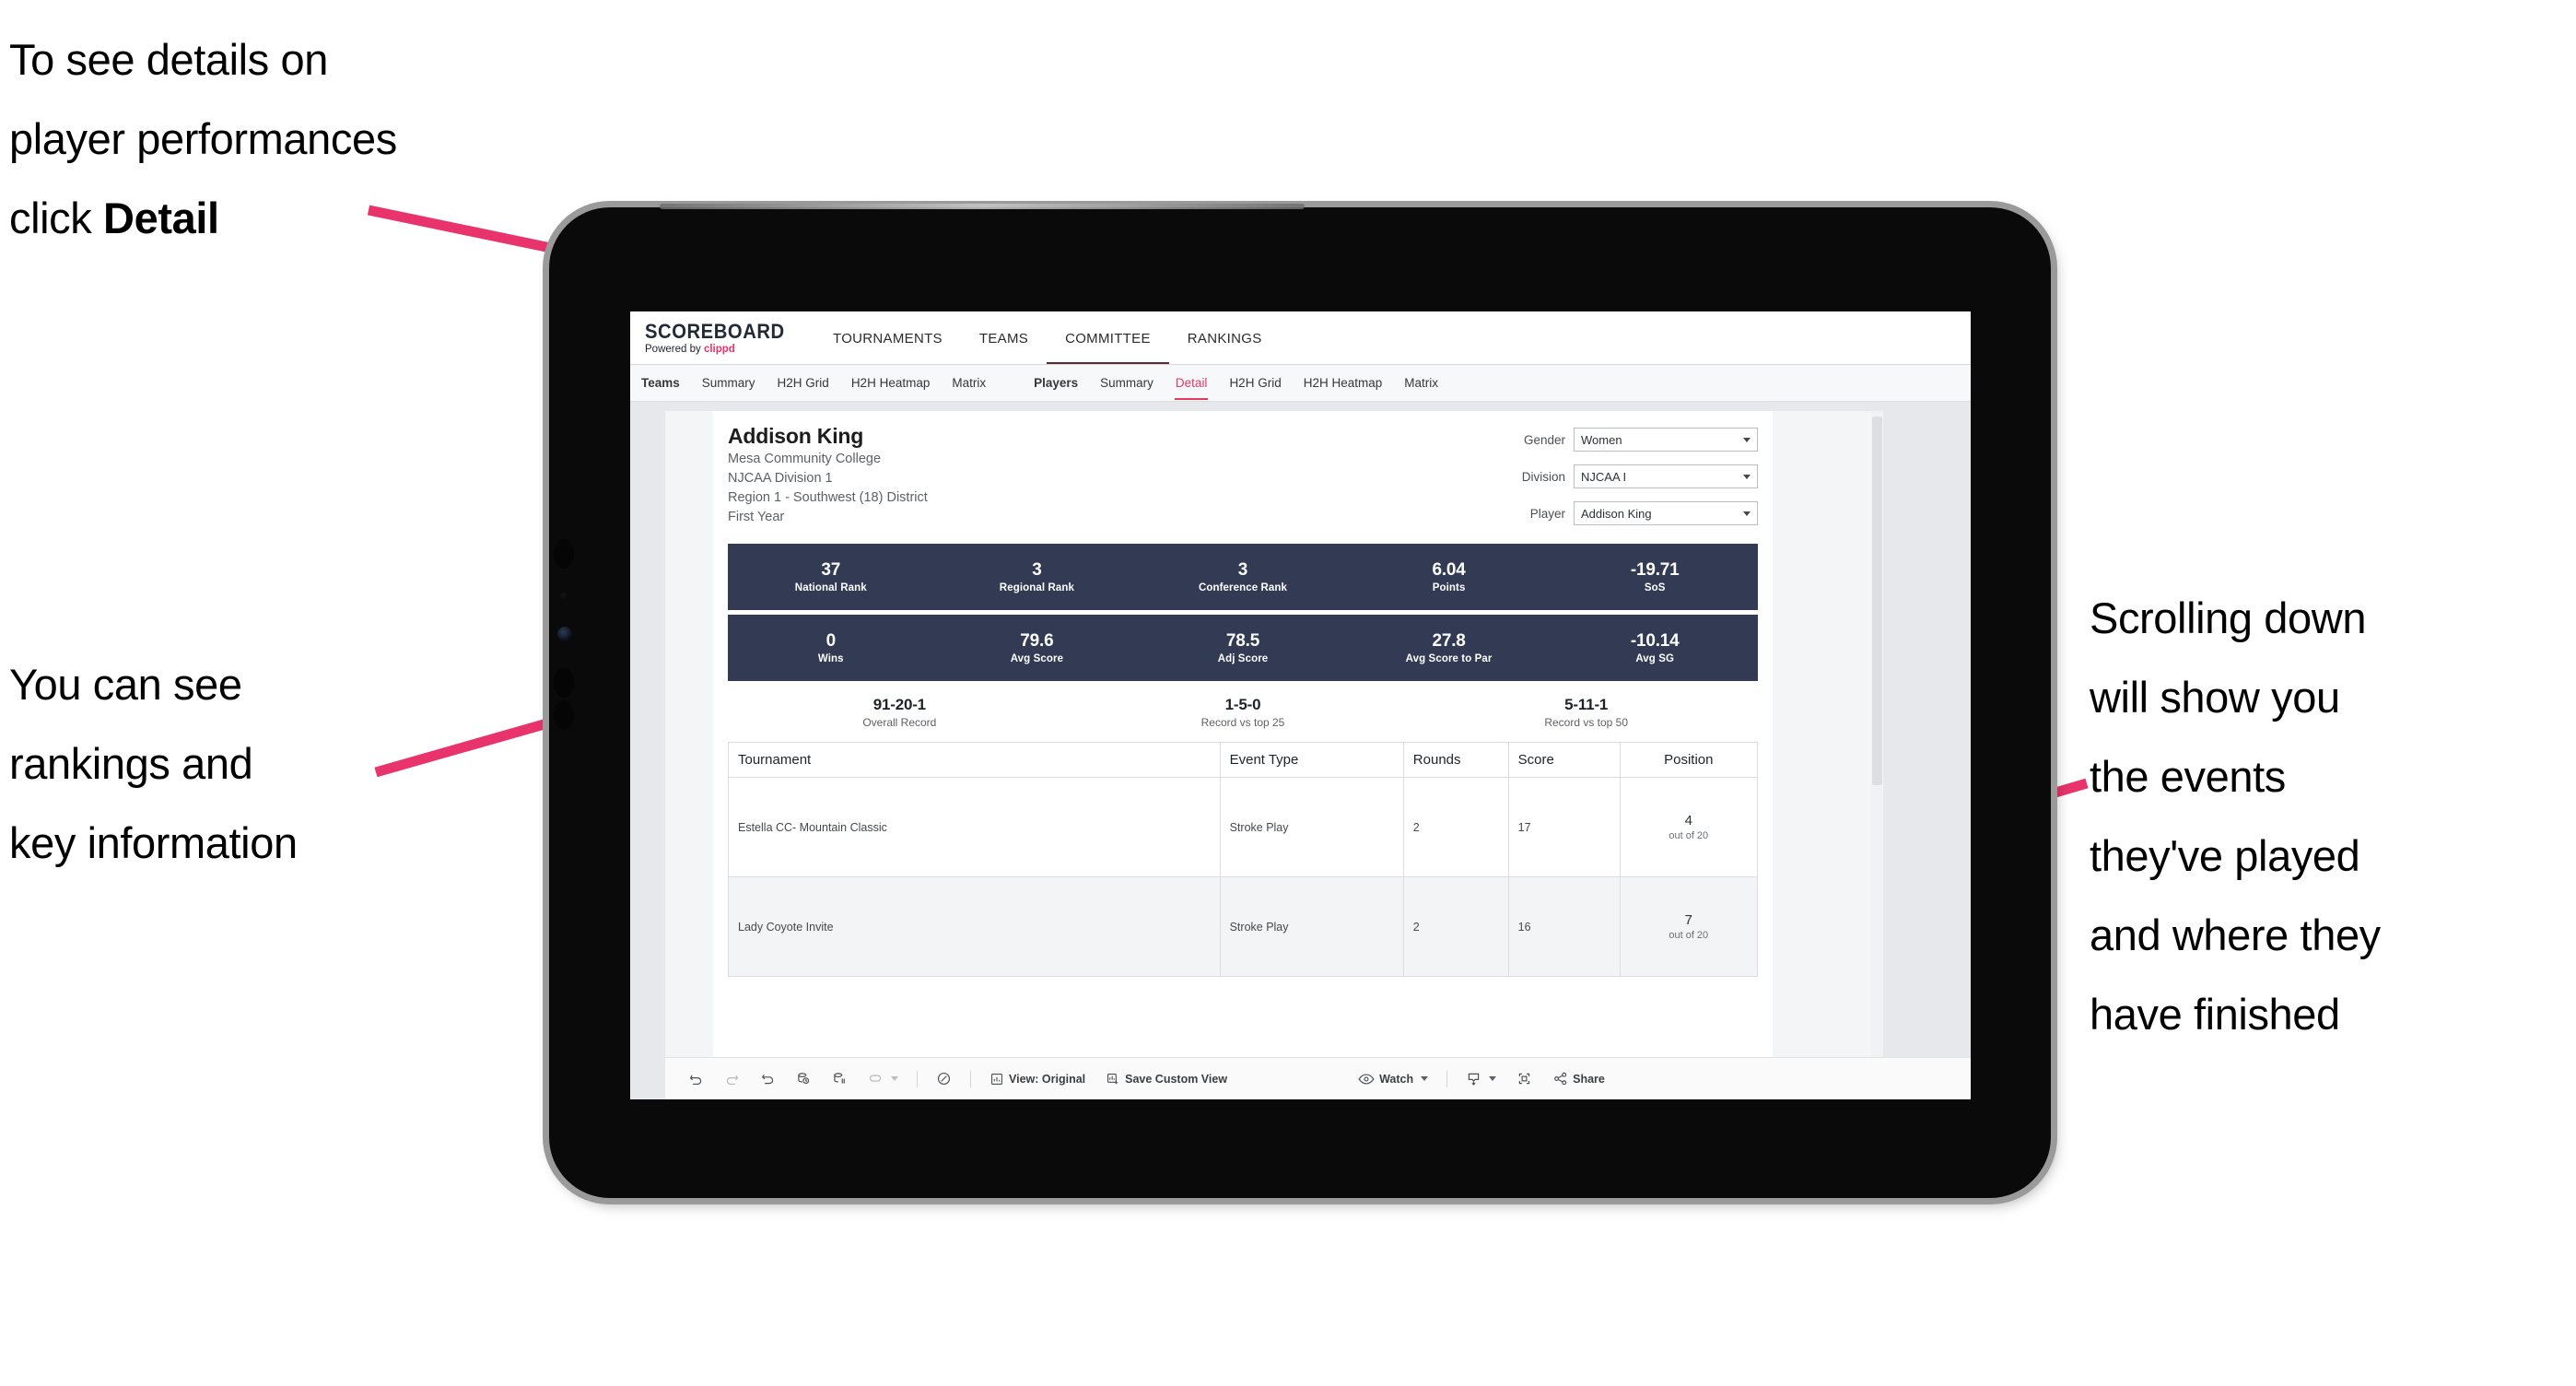 This screenshot has width=2576, height=1386. What do you see at coordinates (732, 1078) in the screenshot?
I see `redo-icon` at bounding box center [732, 1078].